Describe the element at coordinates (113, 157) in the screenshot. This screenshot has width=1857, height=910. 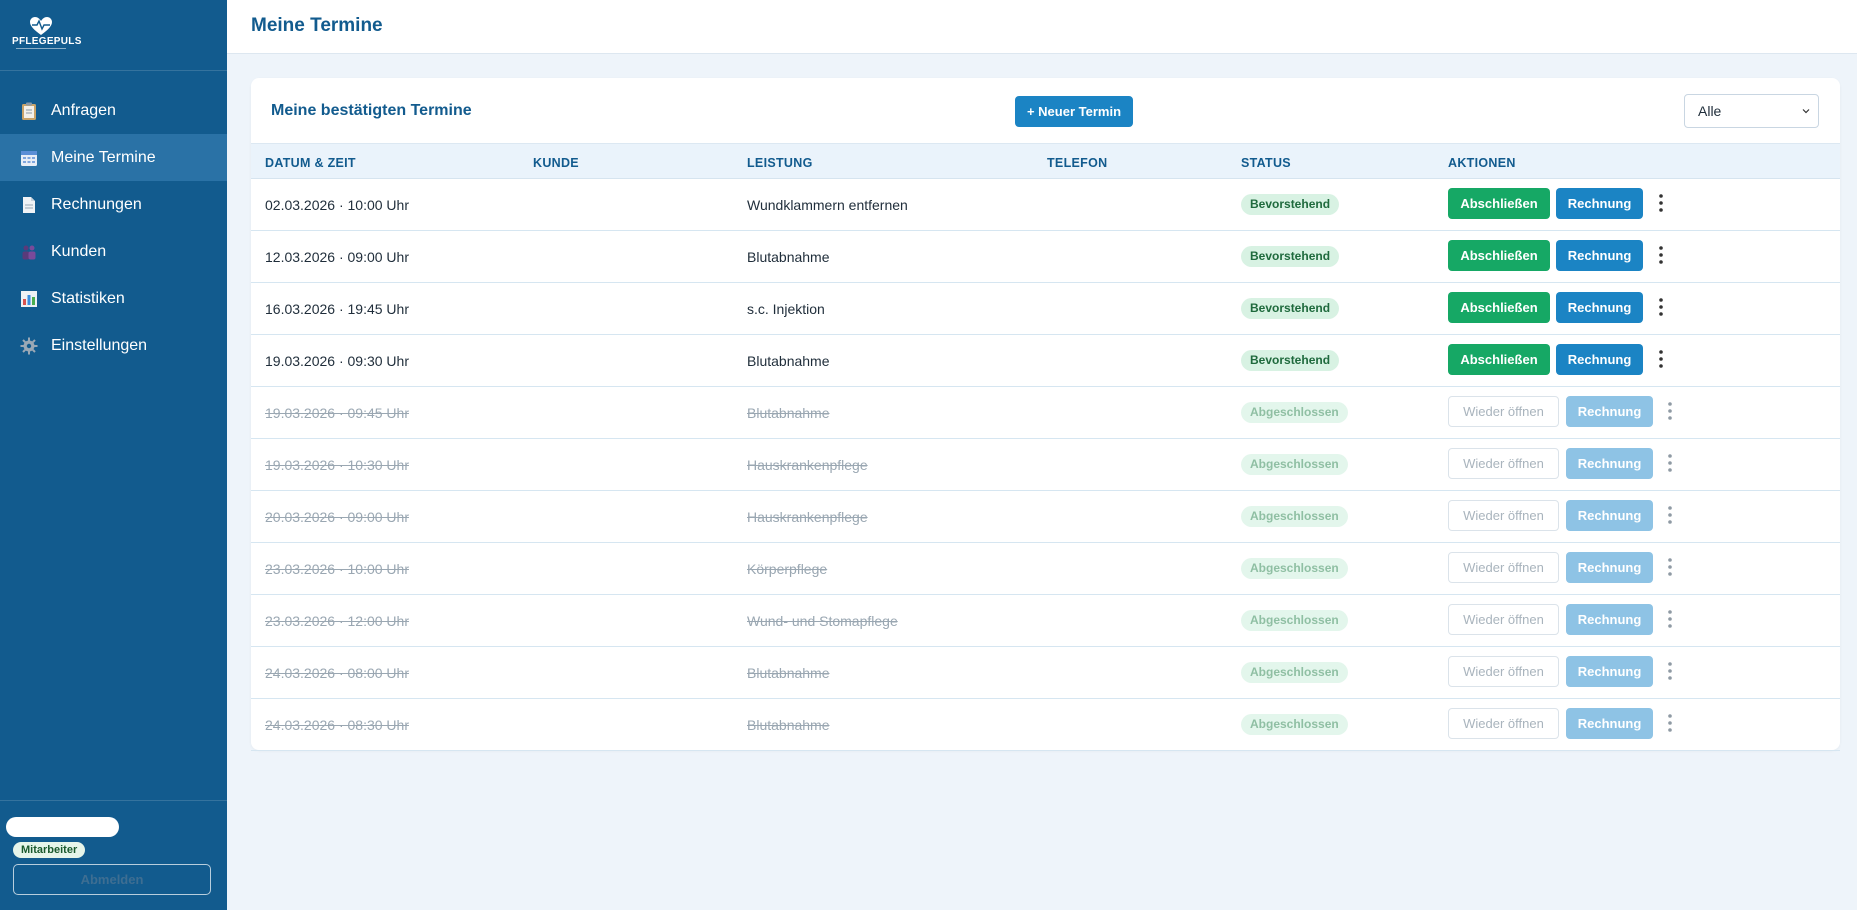
I see `sidebar-item-meine-termine: Meine Termine` at that location.